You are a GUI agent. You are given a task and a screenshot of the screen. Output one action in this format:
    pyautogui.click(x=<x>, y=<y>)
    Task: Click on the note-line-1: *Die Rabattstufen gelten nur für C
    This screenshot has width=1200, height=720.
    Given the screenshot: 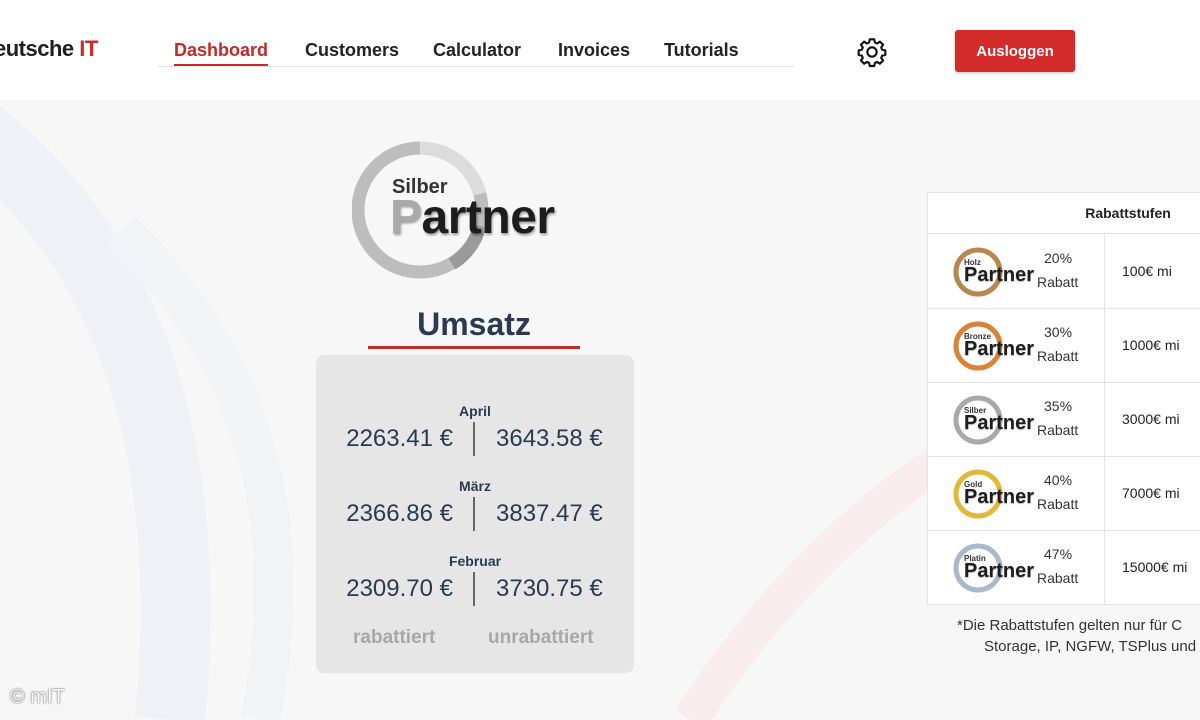 What is the action you would take?
    pyautogui.click(x=1070, y=625)
    